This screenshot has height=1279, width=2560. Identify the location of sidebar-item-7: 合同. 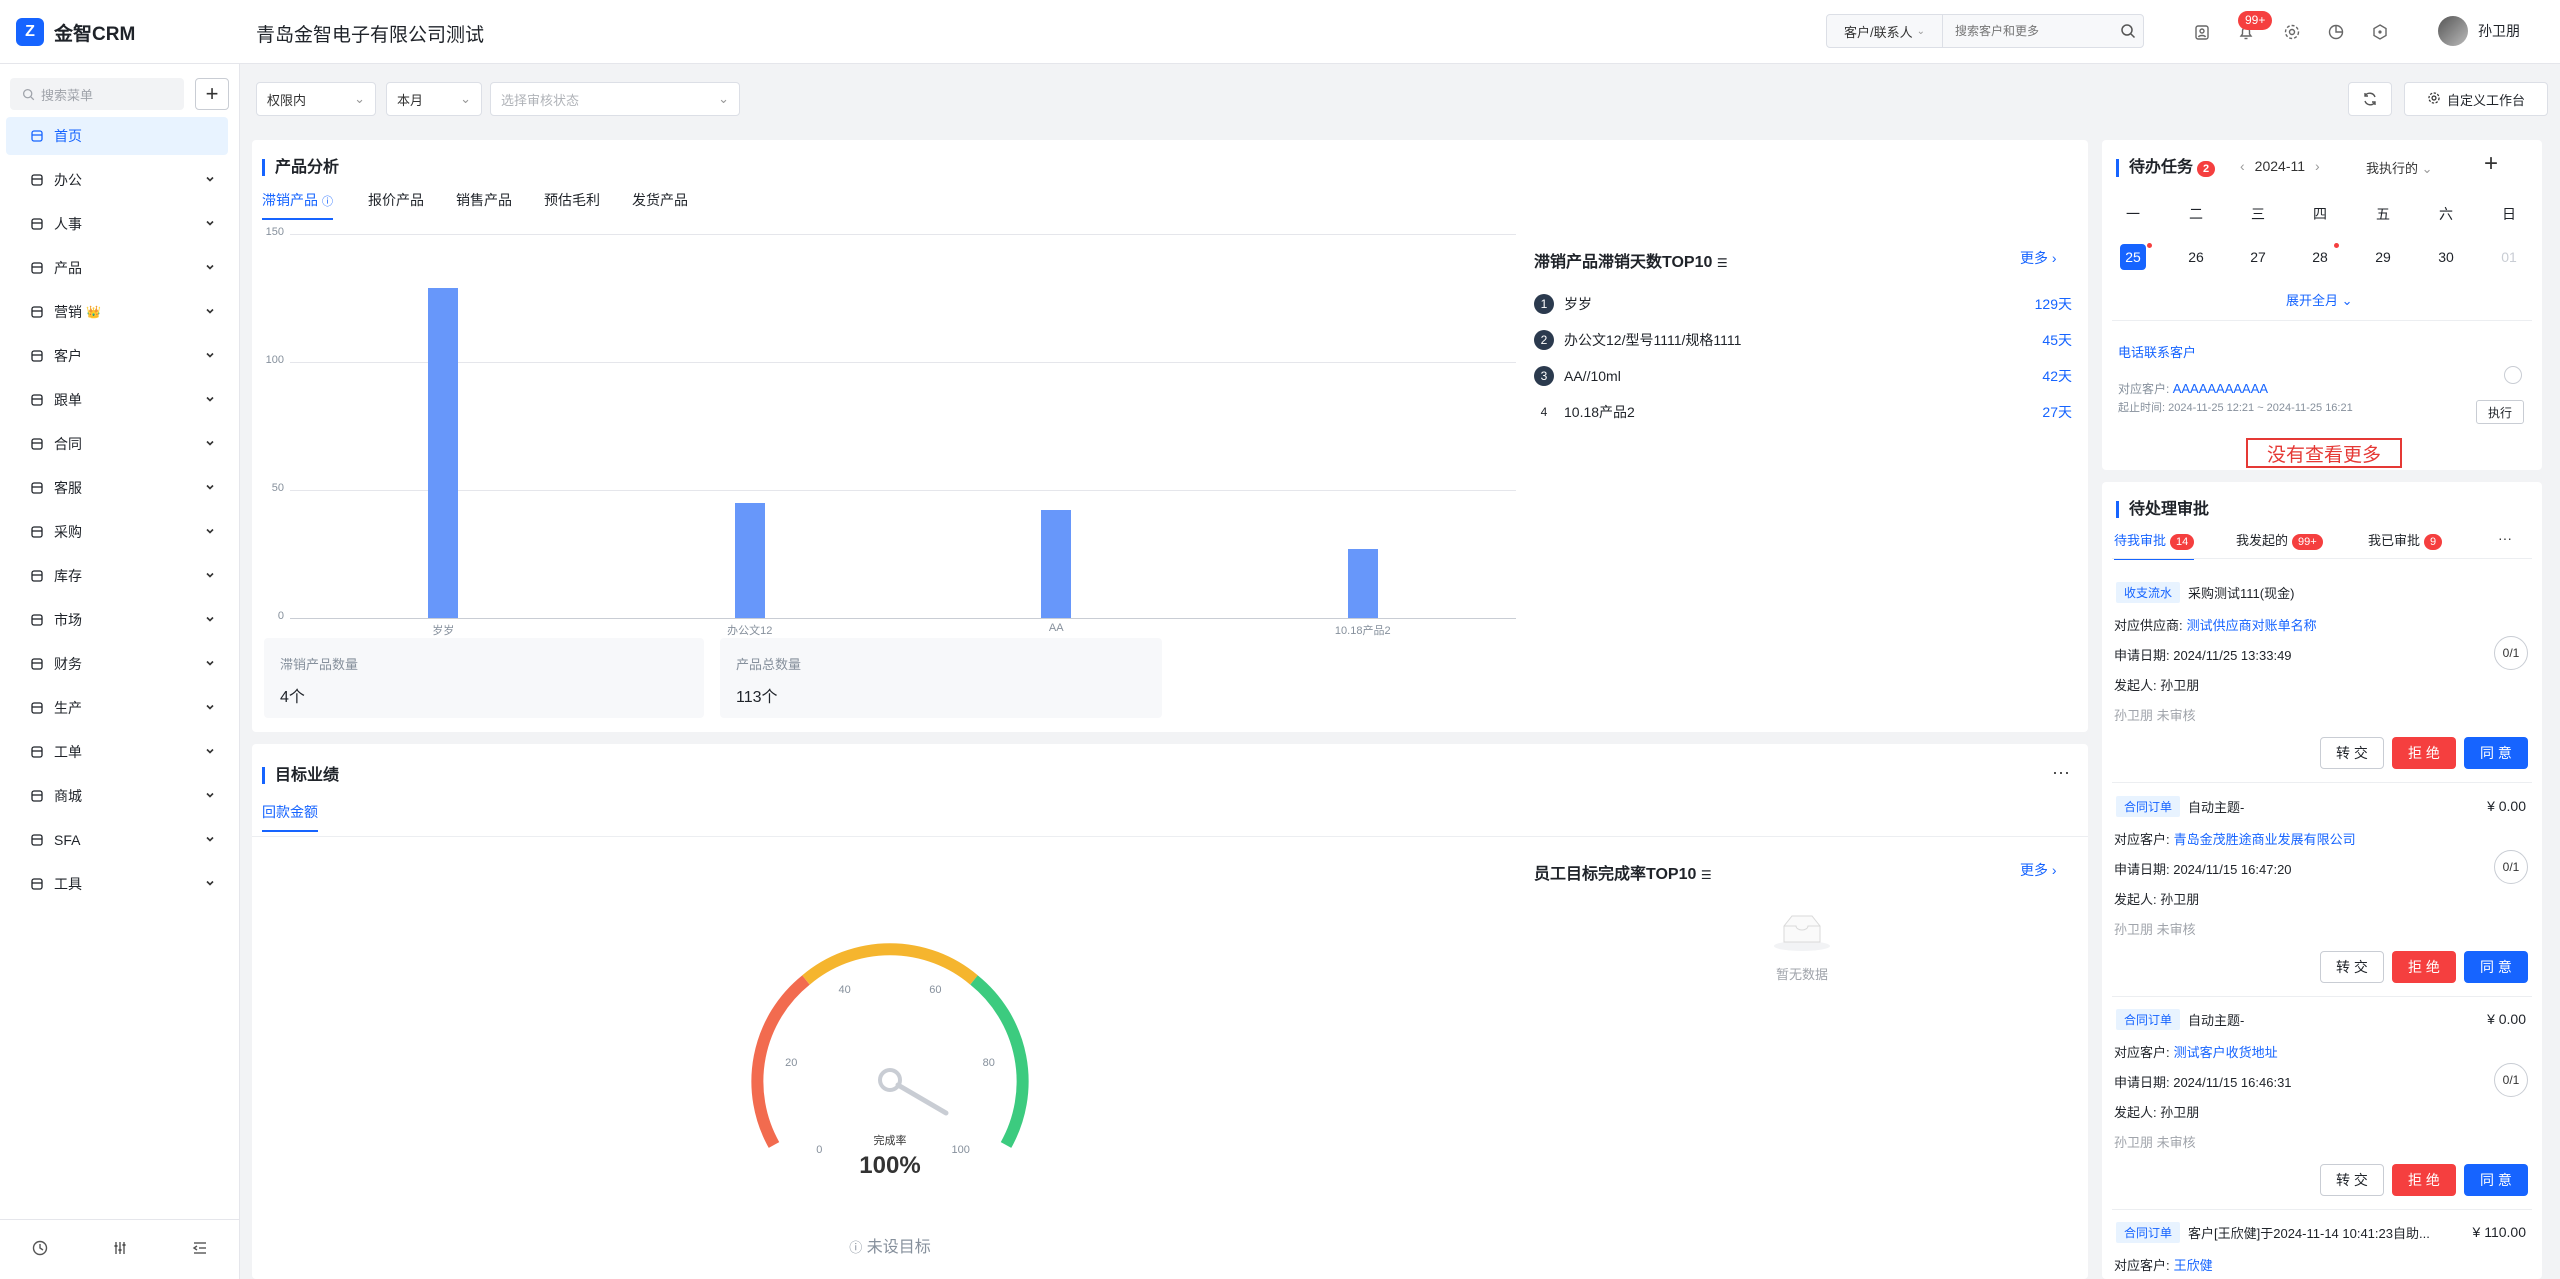
(117, 444).